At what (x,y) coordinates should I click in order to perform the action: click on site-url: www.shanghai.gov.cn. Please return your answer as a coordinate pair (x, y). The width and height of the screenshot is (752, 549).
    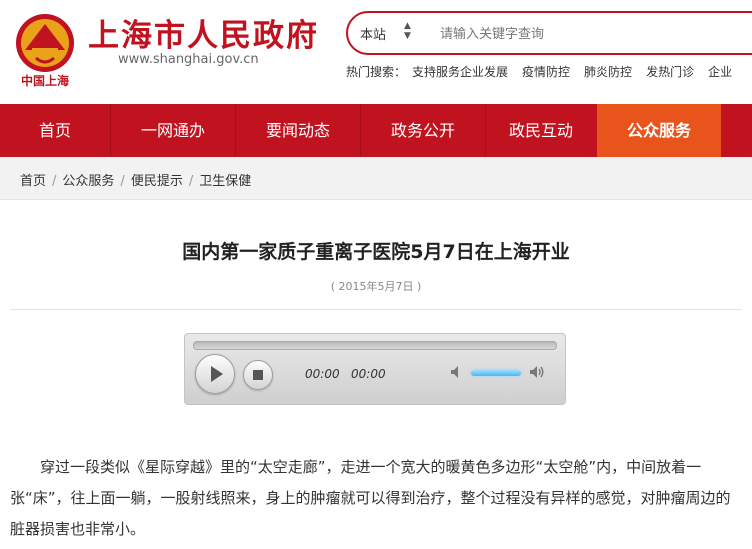
    Looking at the image, I should click on (188, 59).